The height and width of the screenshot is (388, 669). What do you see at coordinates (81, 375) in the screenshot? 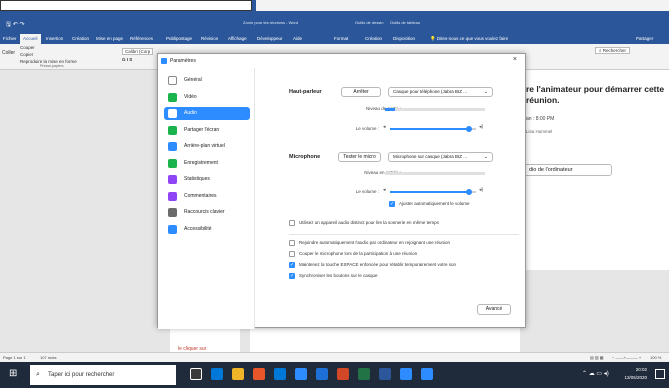
I see `taskbar-search-placeholder: Taper ici pour rechercher` at bounding box center [81, 375].